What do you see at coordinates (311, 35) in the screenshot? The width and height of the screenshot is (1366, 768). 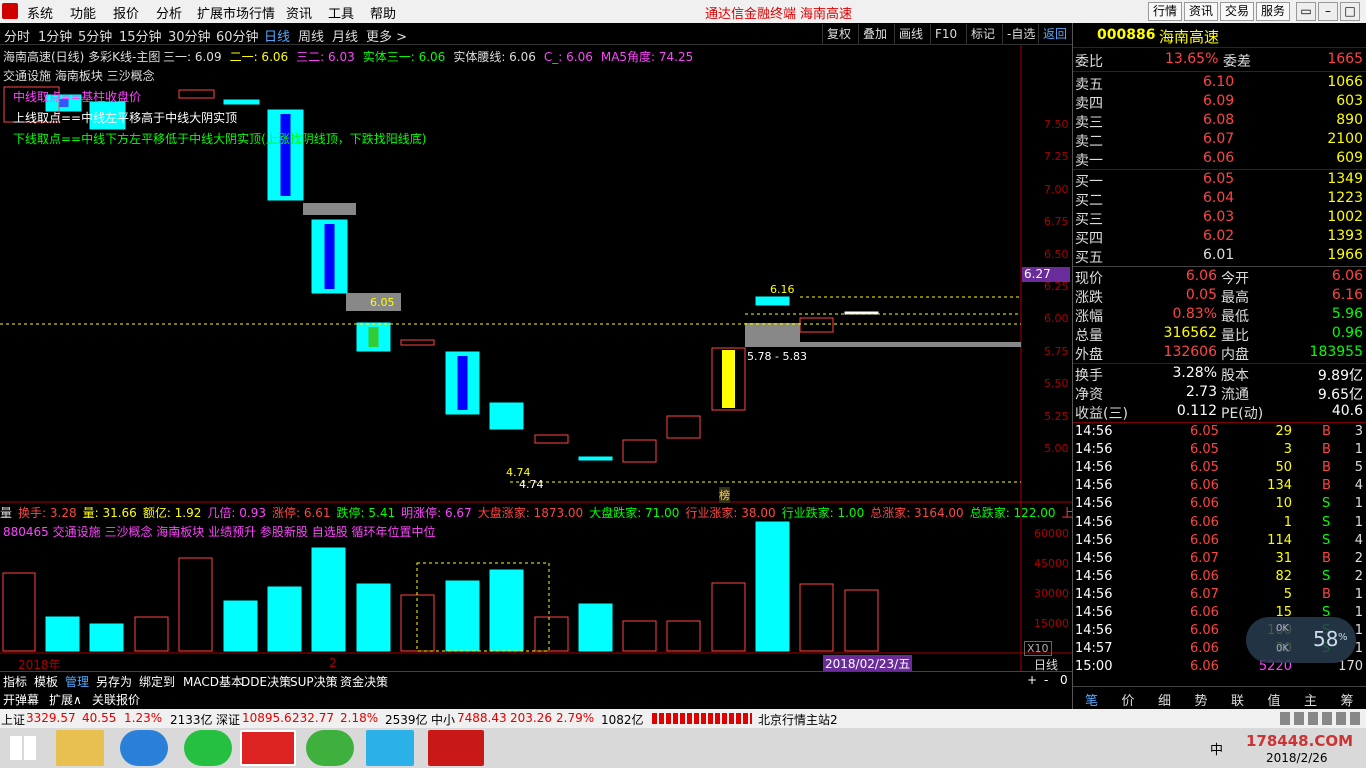 I see `period-weekly: 周线` at bounding box center [311, 35].